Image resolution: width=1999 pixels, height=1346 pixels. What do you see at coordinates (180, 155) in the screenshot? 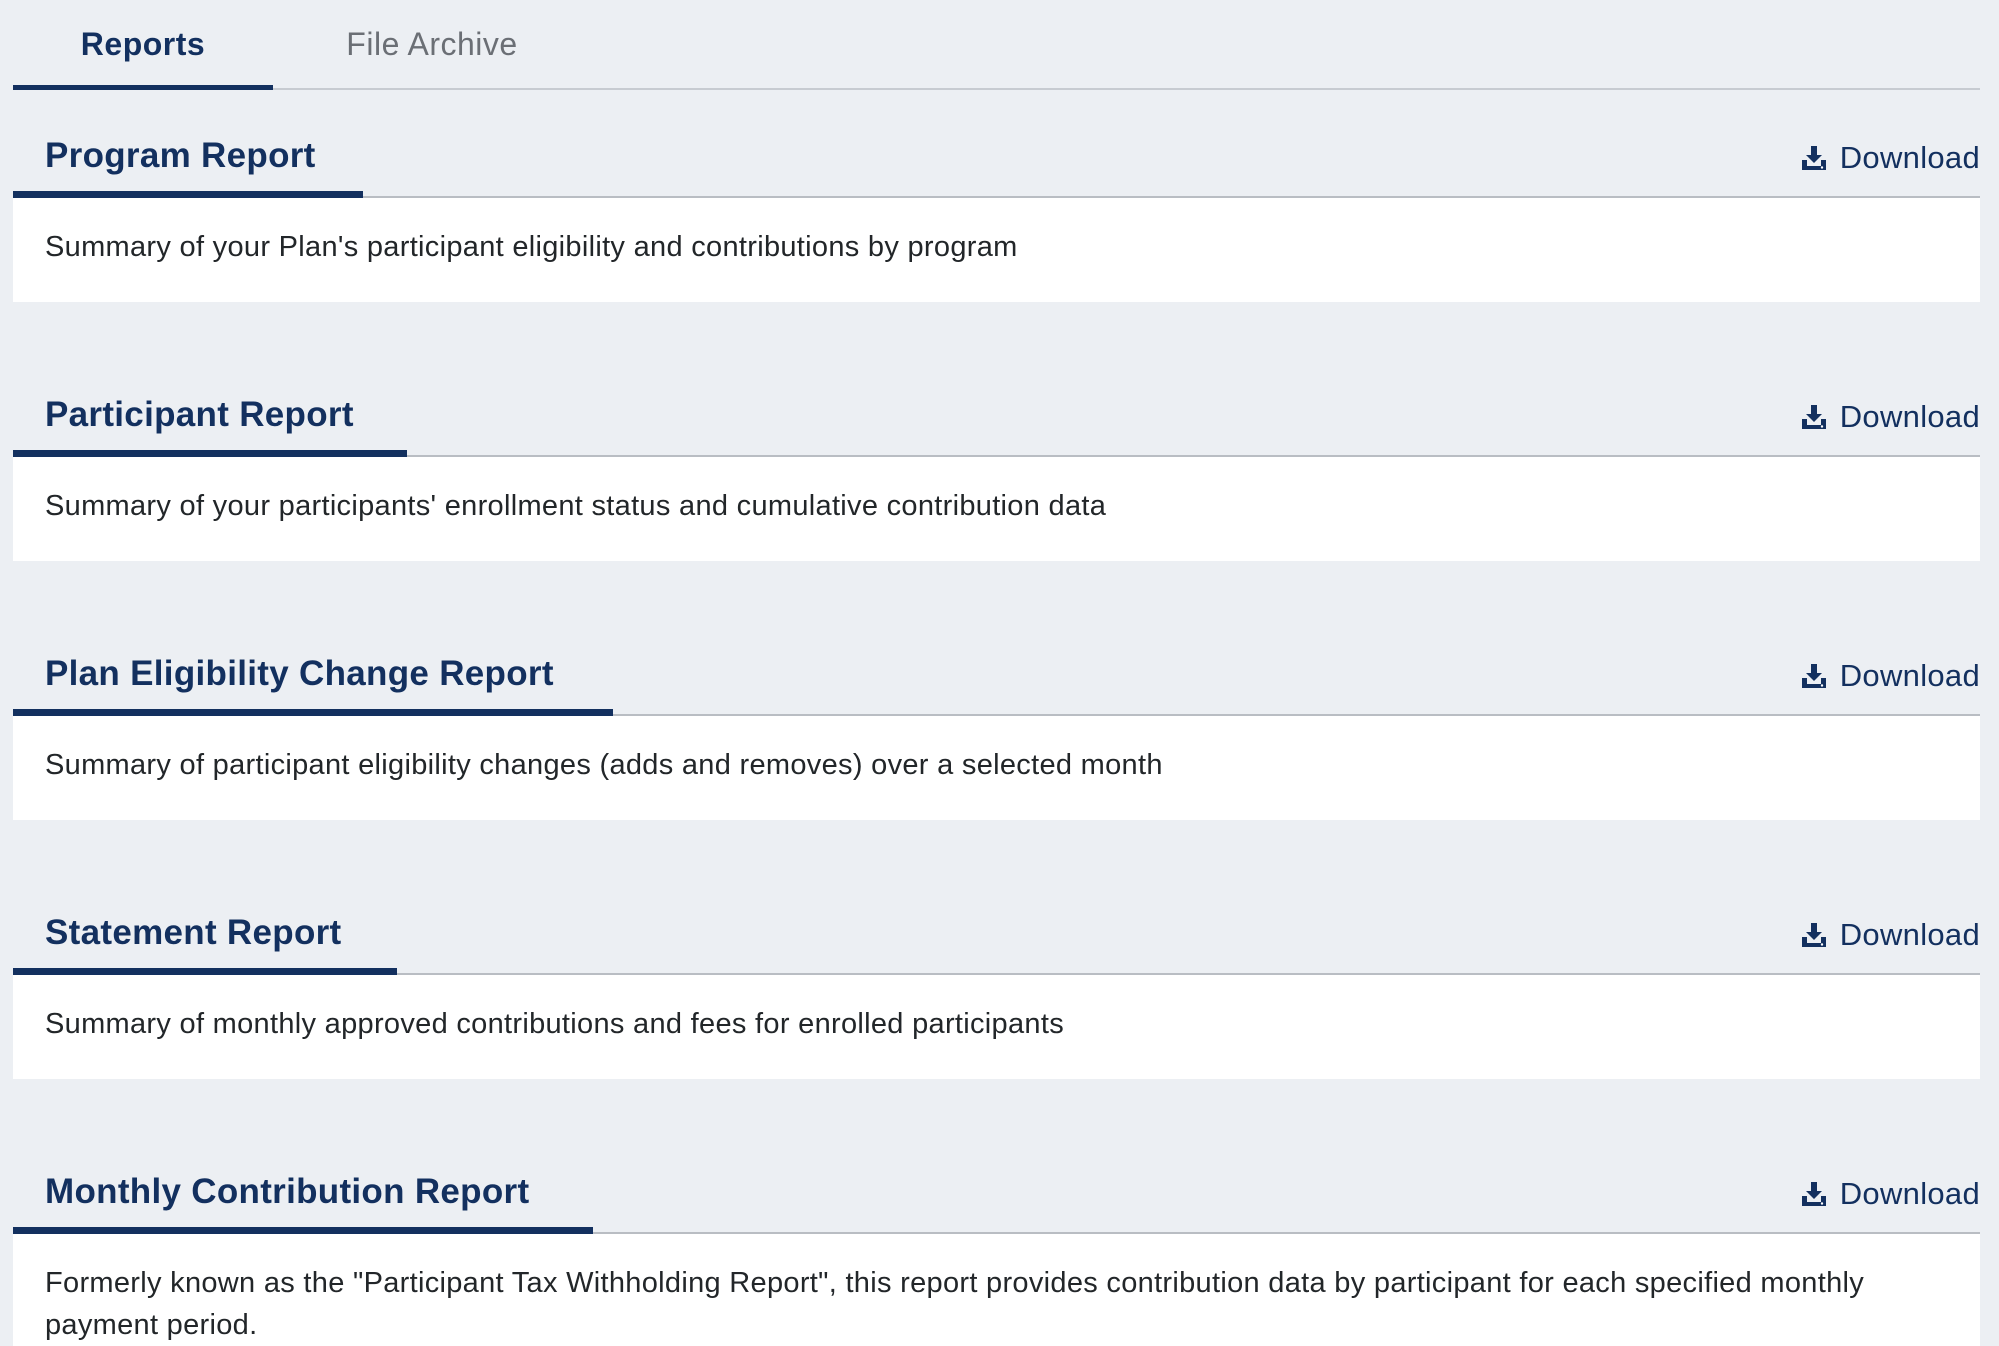
I see `report-title: Program Report` at bounding box center [180, 155].